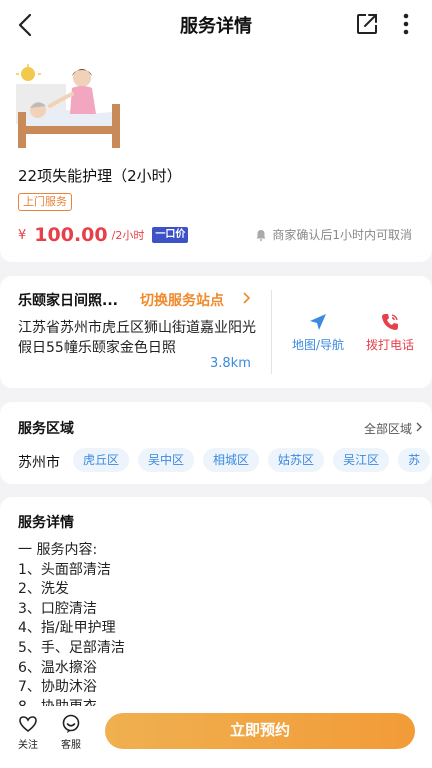  Describe the element at coordinates (318, 345) in the screenshot. I see `map-navigation-label: 地图/导航` at that location.